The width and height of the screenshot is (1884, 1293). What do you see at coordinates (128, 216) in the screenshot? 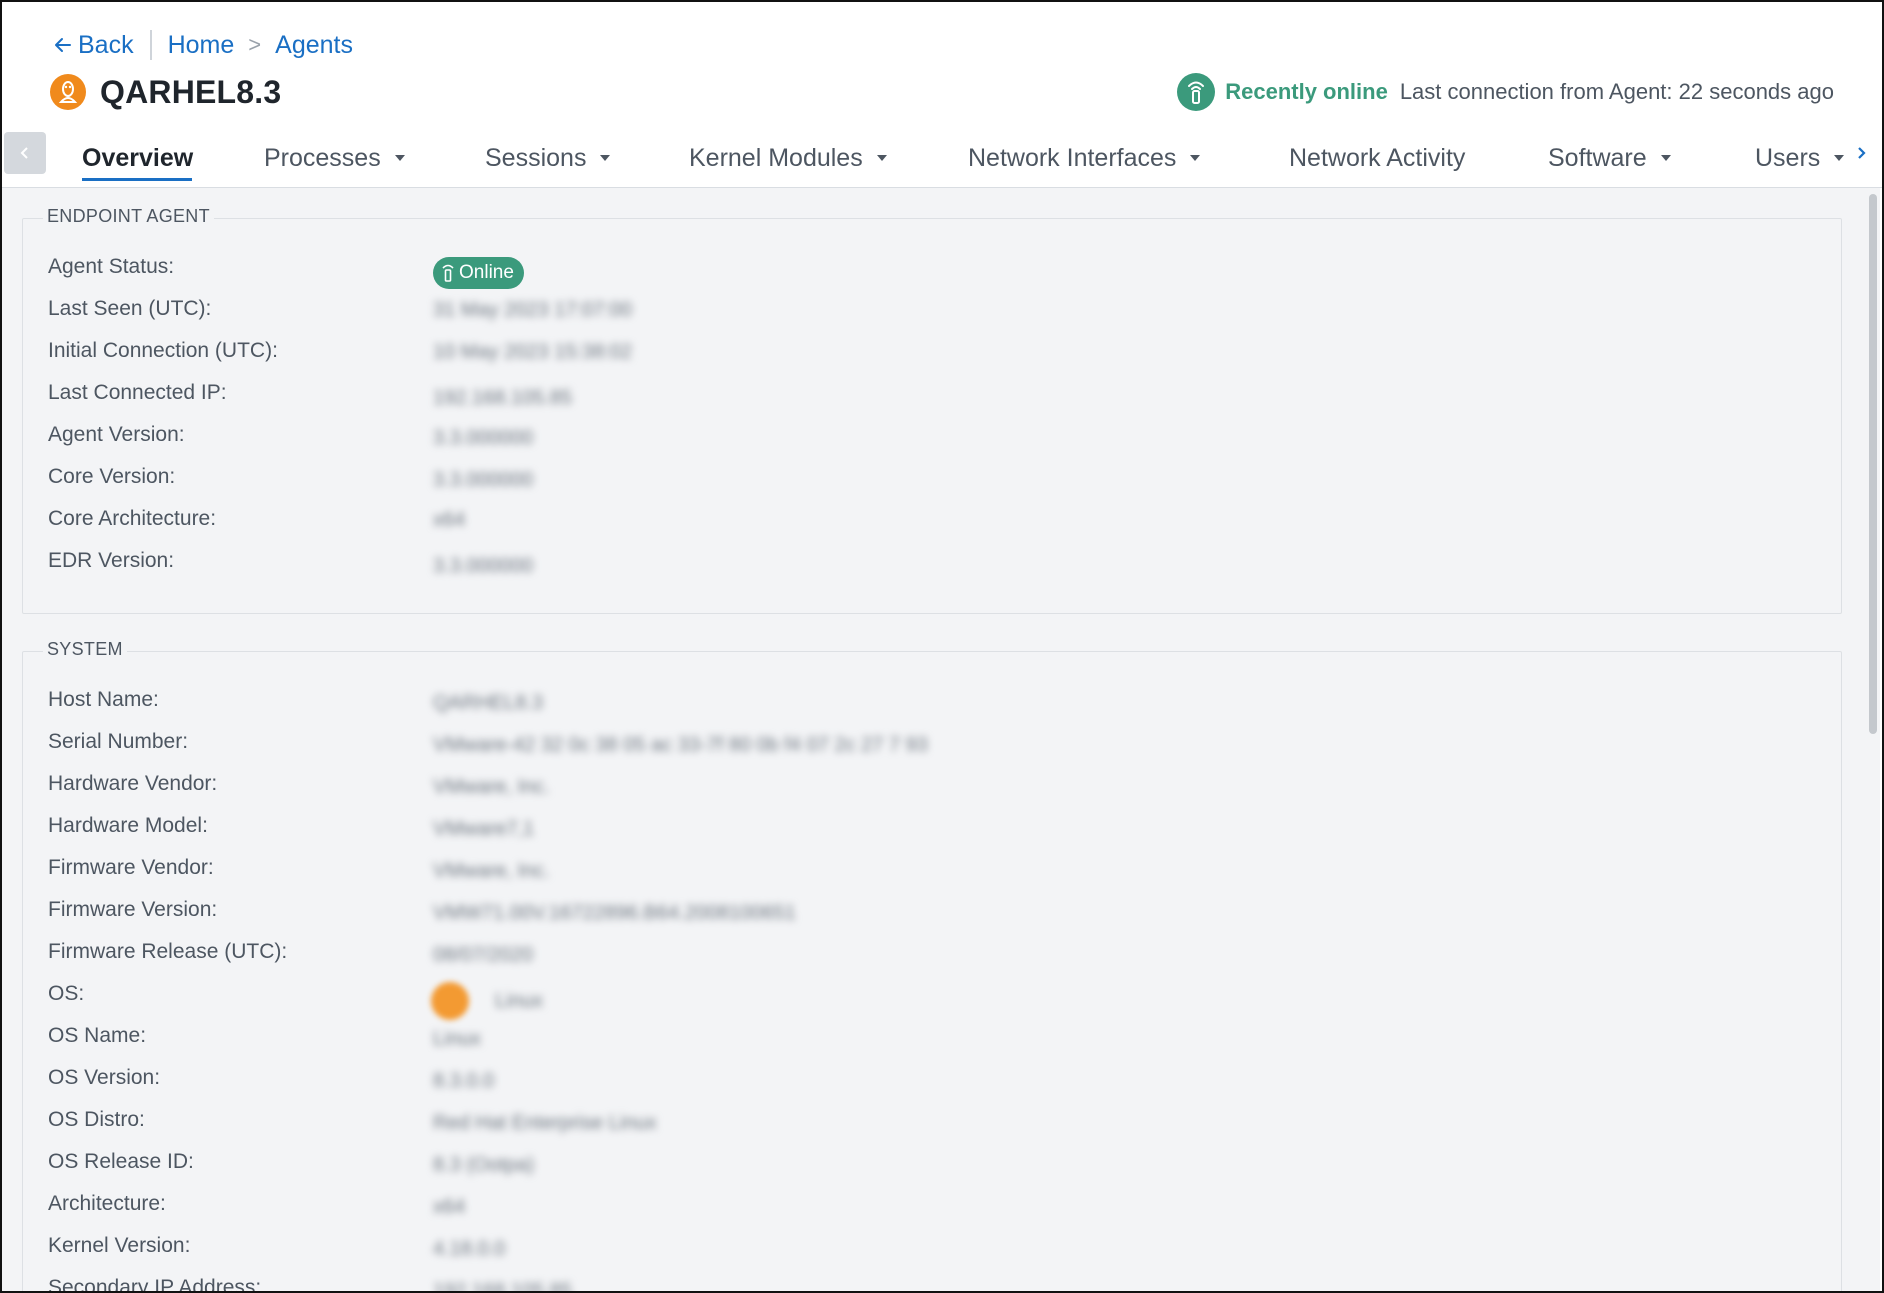
I see `section-heading: ENDPOINT AGENT` at bounding box center [128, 216].